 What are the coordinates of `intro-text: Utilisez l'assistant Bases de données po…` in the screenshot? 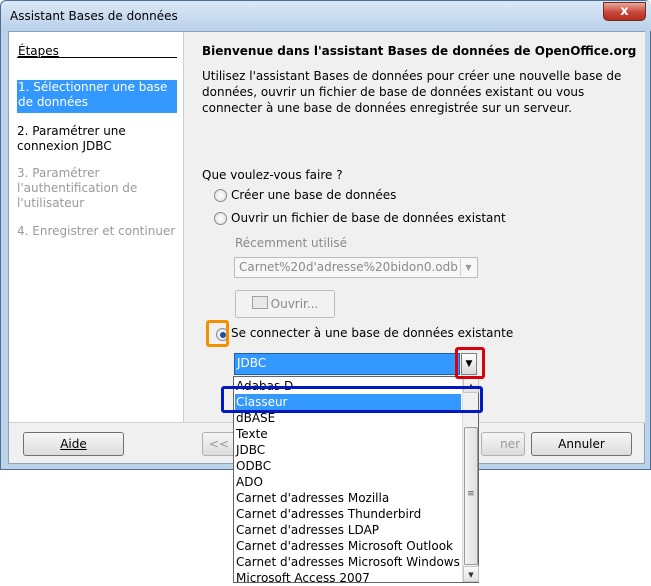 It's located at (412, 92).